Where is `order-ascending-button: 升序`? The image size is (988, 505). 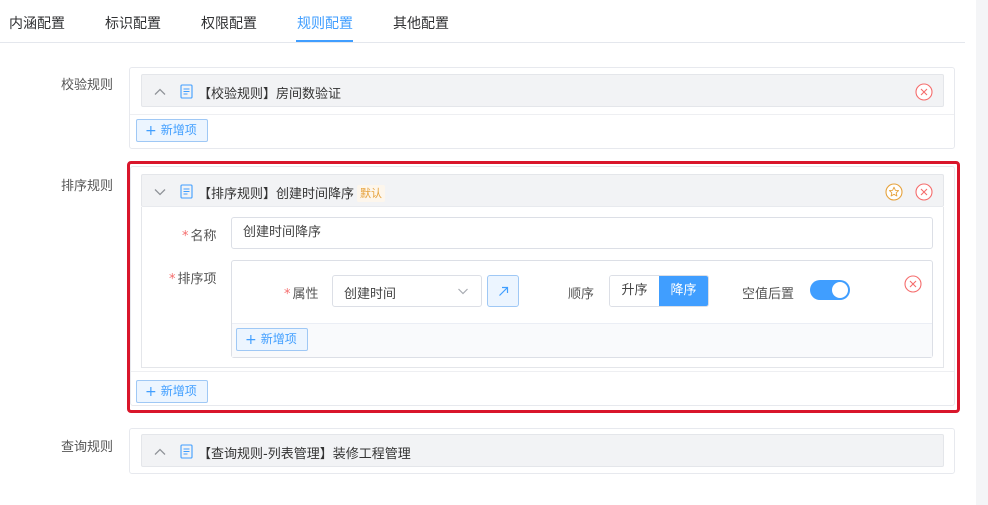
order-ascending-button: 升序 is located at coordinates (634, 291).